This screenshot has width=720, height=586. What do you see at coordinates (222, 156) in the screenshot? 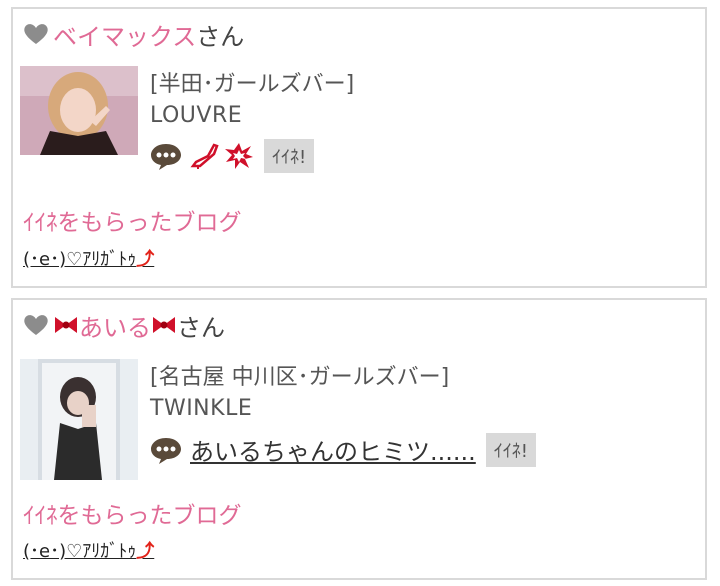
I see `blog-title-link` at bounding box center [222, 156].